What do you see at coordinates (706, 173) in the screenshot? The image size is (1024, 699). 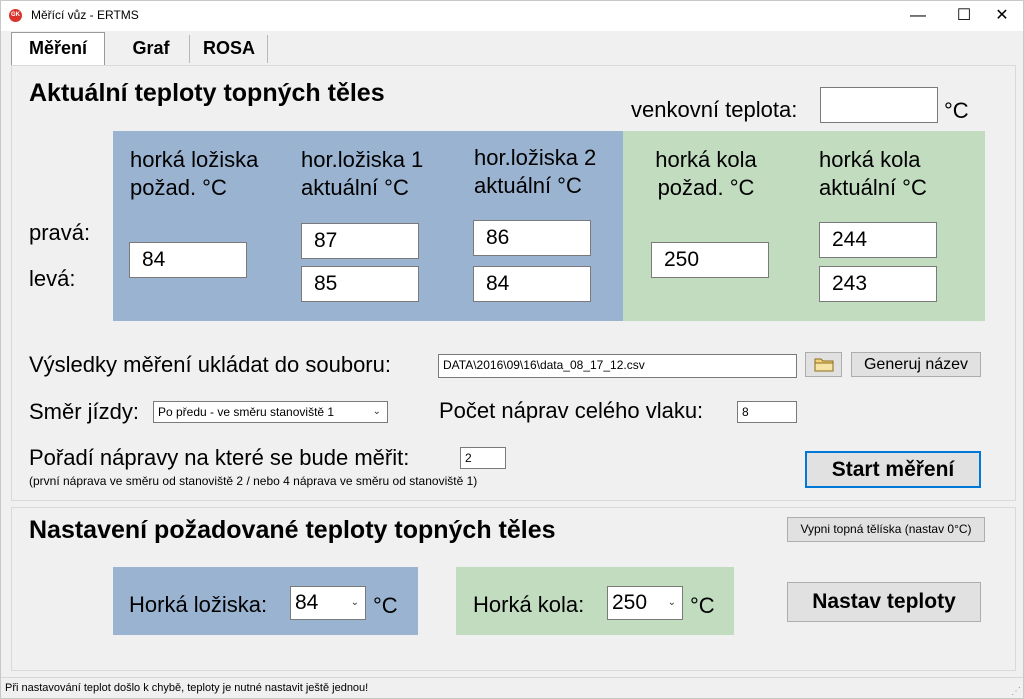 I see `col-header-wheel-setpoint: horká kola požad. °C` at bounding box center [706, 173].